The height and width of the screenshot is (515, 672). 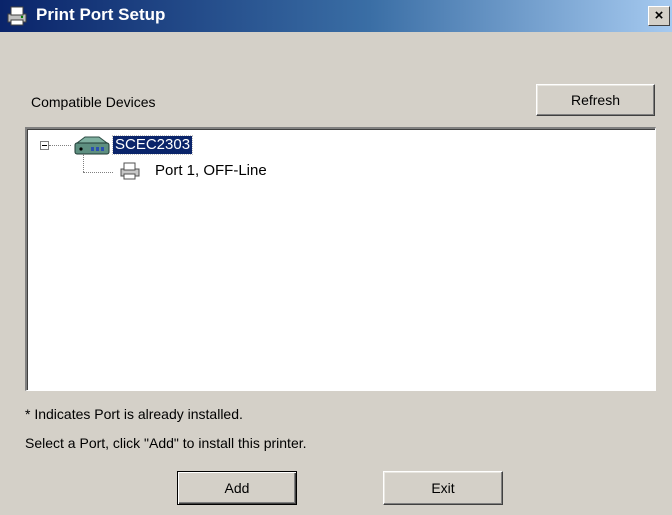 What do you see at coordinates (336, 16) in the screenshot?
I see `title-bar: Print Port Setup ×` at bounding box center [336, 16].